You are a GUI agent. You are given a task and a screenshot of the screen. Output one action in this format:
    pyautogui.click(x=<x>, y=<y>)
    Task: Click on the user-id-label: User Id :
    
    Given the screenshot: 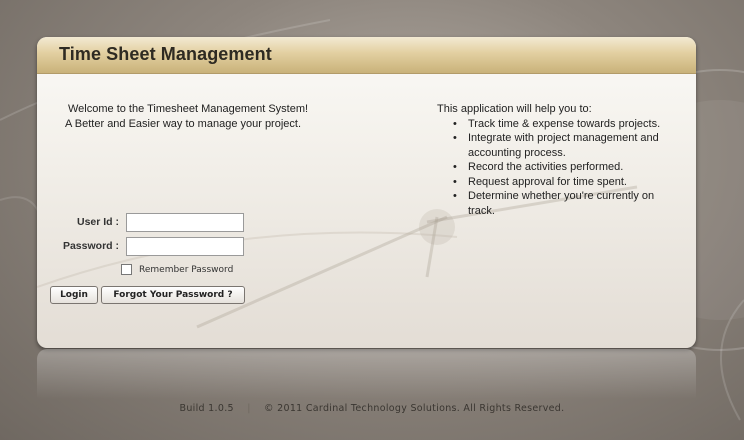 What is the action you would take?
    pyautogui.click(x=97, y=222)
    